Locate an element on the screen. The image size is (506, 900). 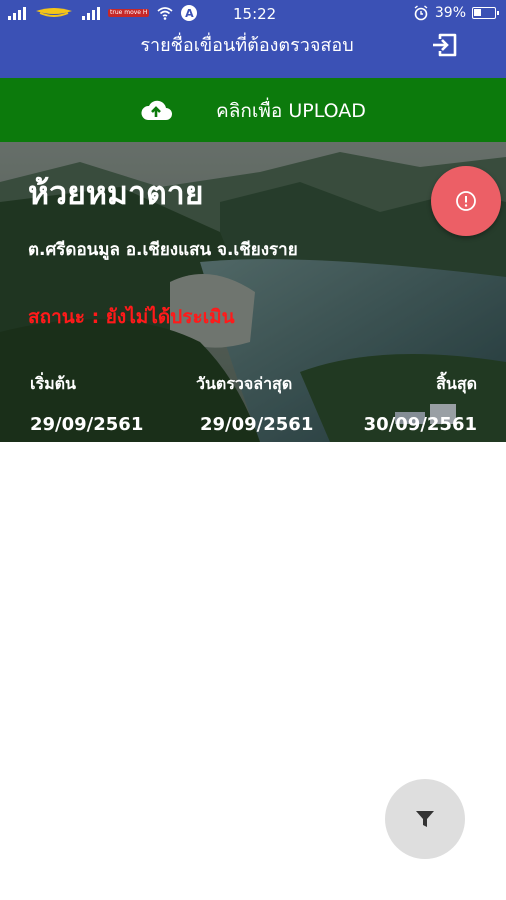
start-date-value: 29/09/2561 is located at coordinates (87, 424).